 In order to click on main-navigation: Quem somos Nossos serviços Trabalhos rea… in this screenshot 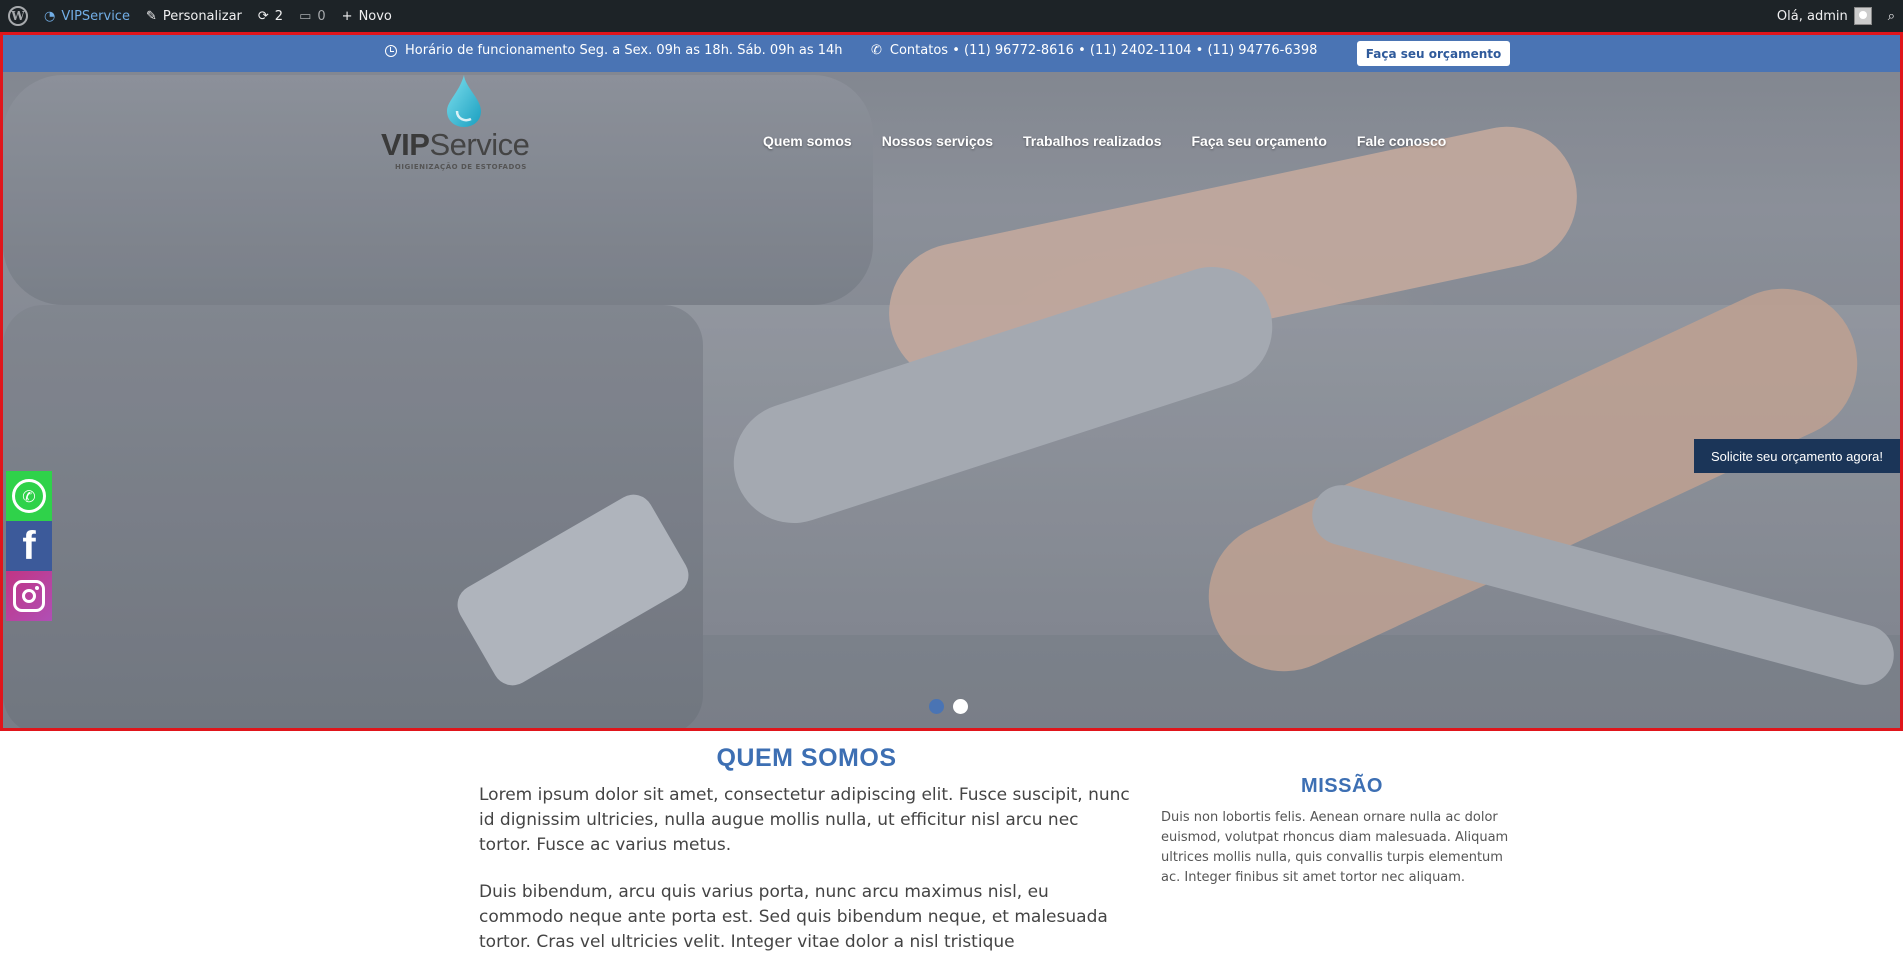, I will do `click(1104, 141)`.